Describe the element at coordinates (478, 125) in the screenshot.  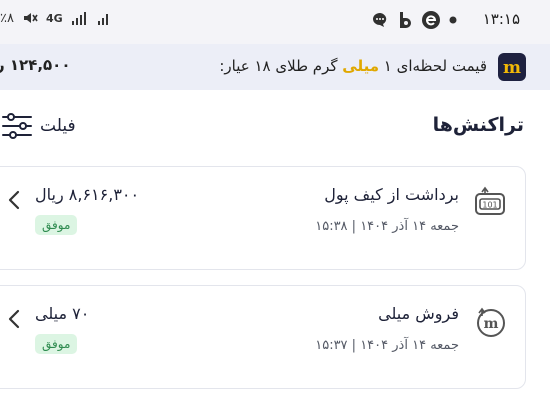
I see `section-title: تراکنش‌ها` at that location.